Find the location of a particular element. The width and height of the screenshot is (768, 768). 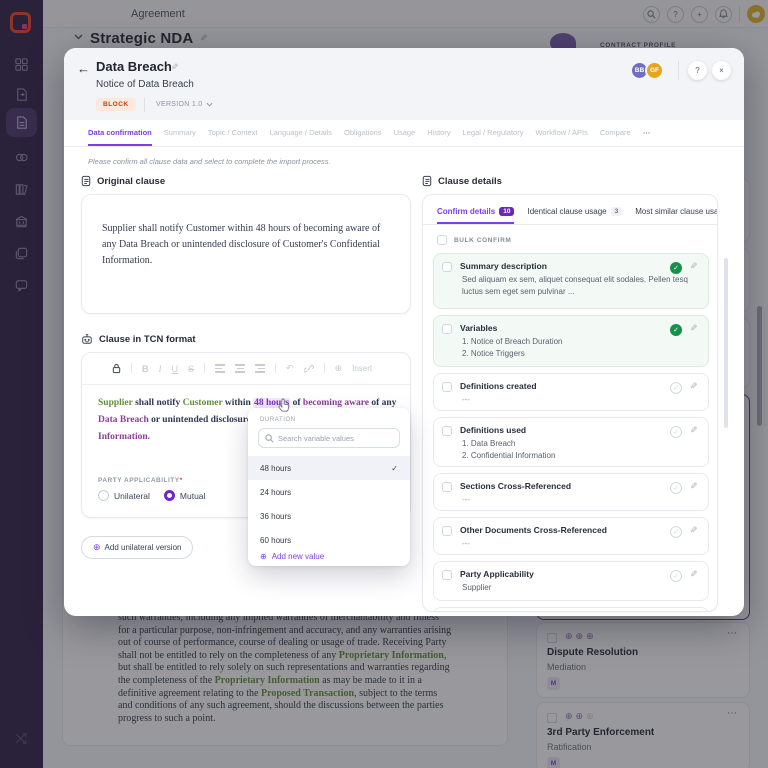

tab-legal-regulatory: Legal / Regulatory is located at coordinates (493, 137).